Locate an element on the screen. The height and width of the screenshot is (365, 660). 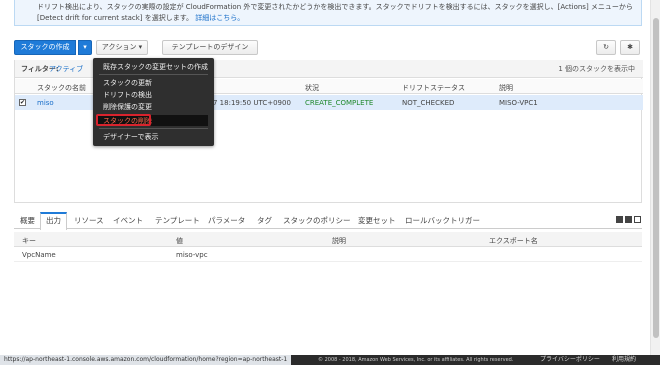
column-header-key: キー is located at coordinates (29, 241).